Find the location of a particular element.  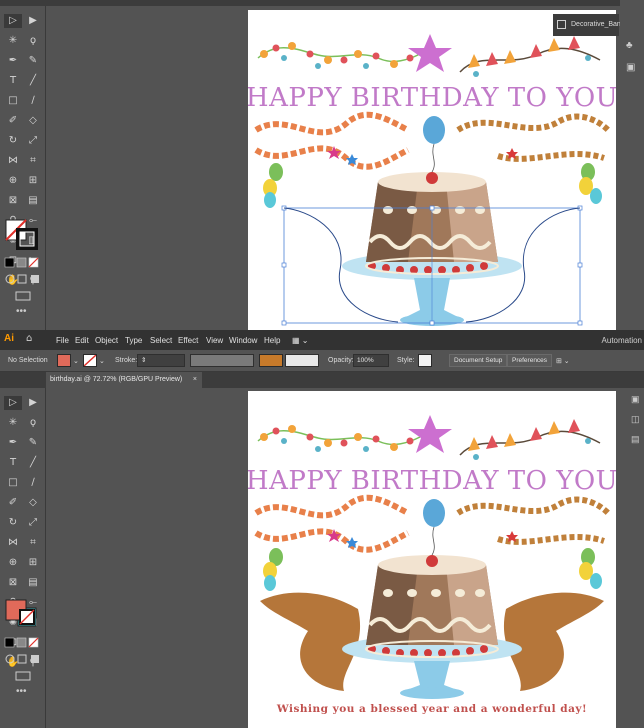

opacity-field: 100% is located at coordinates (371, 360).